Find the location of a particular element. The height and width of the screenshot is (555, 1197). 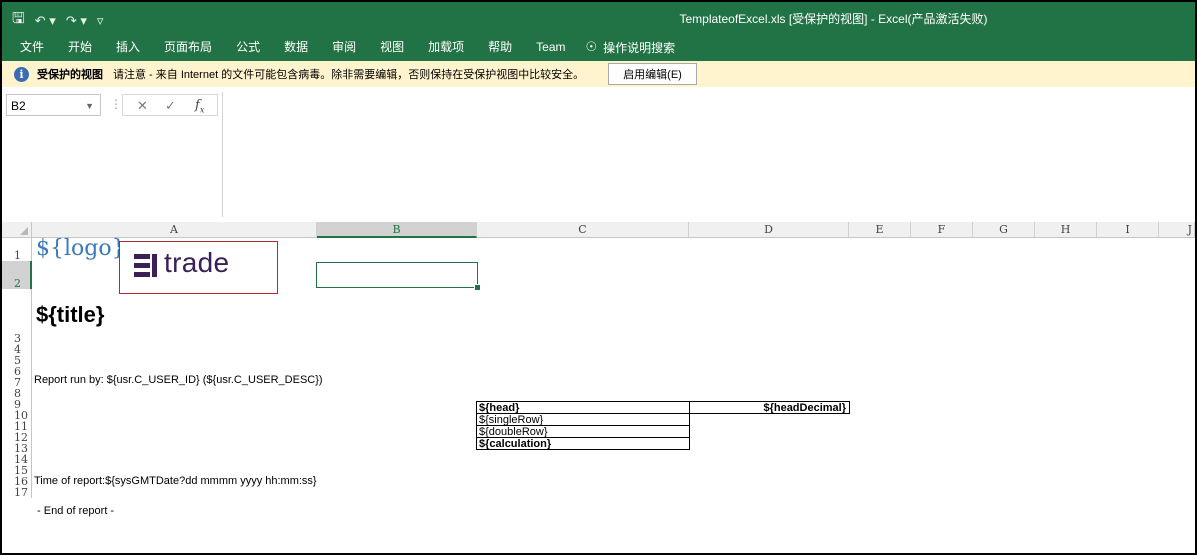

tell-me-label: 操作说明搜索 is located at coordinates (639, 47).